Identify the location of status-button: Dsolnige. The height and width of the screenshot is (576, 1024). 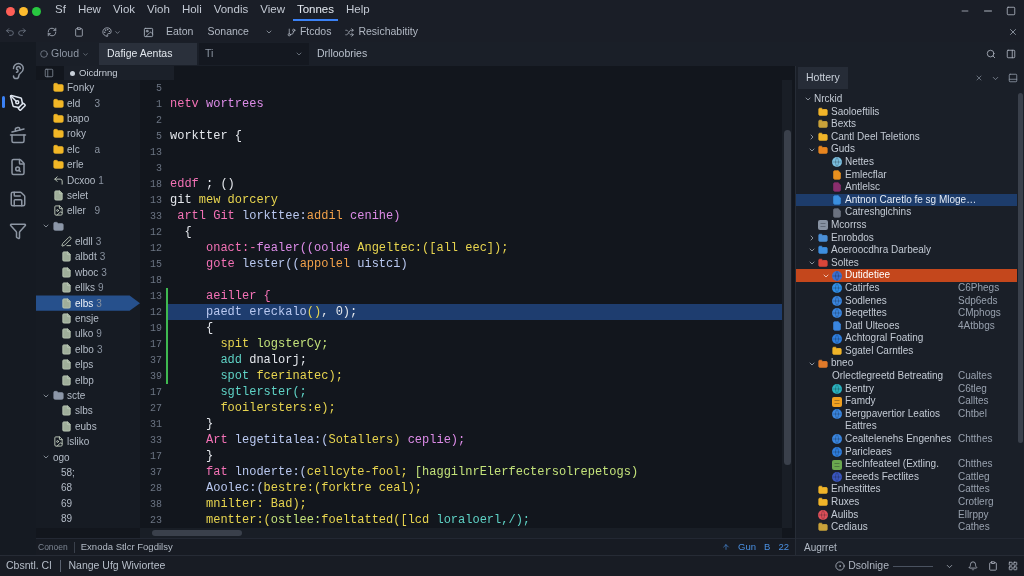
(862, 566).